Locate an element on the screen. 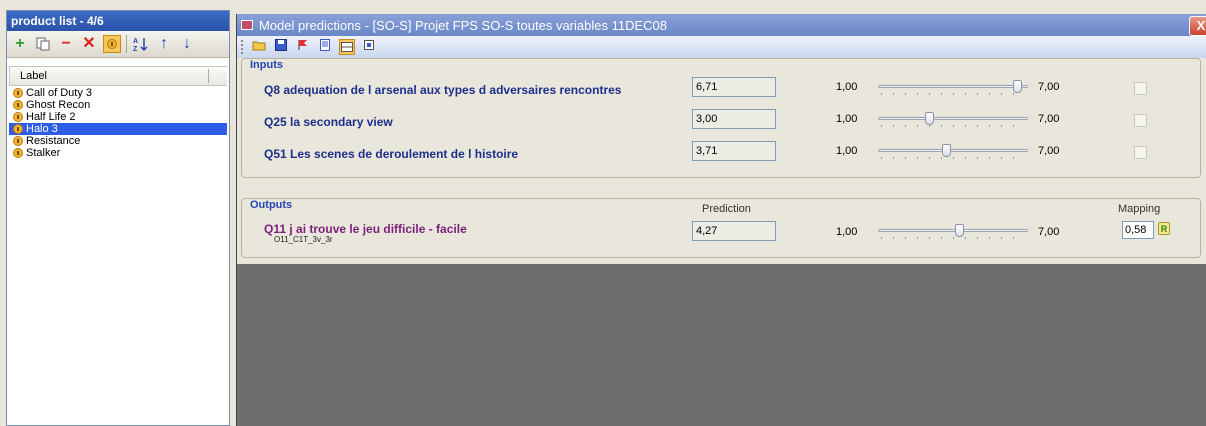 This screenshot has width=1206, height=426. toolbar-separator is located at coordinates (126, 44).